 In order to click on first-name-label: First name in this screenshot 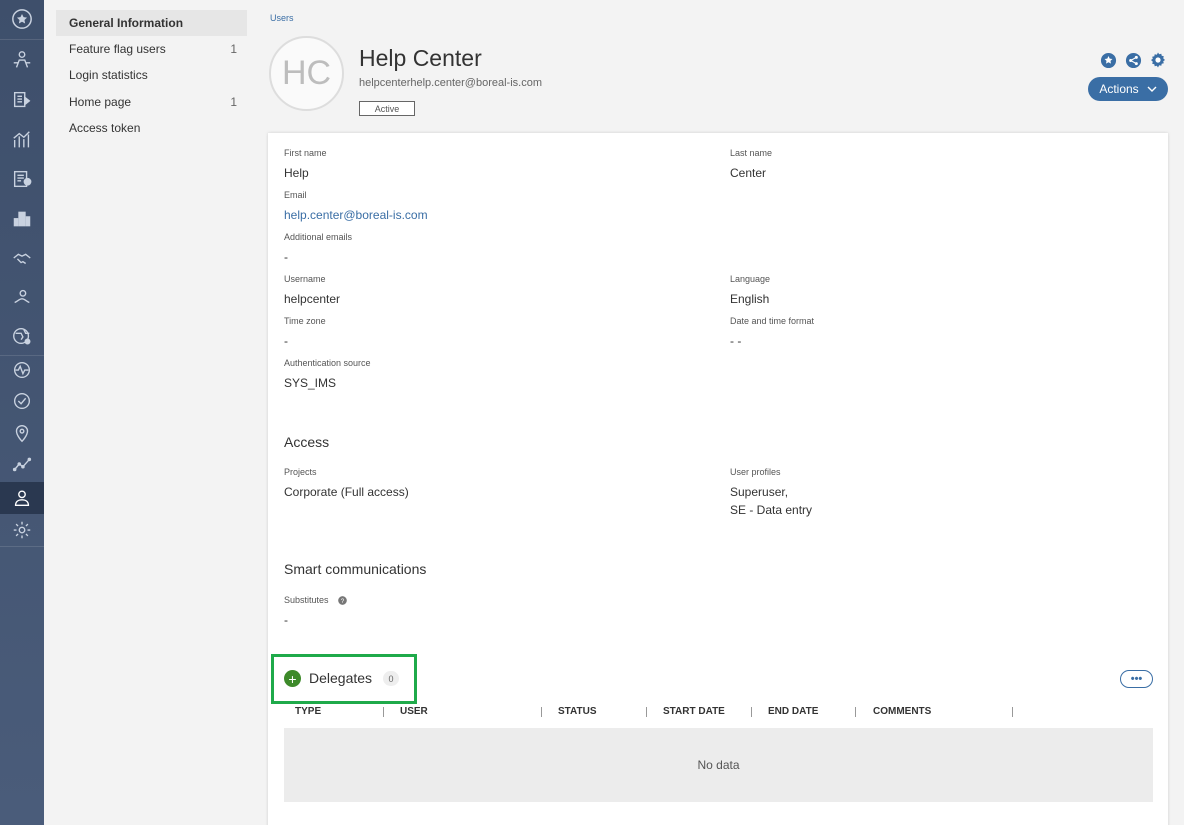, I will do `click(305, 153)`.